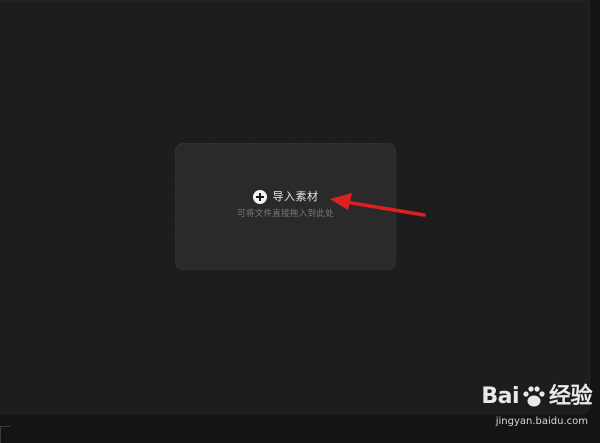 This screenshot has height=443, width=600. What do you see at coordinates (285, 213) in the screenshot?
I see `drag-drop-hint: 可将文件直接拖入到此处` at bounding box center [285, 213].